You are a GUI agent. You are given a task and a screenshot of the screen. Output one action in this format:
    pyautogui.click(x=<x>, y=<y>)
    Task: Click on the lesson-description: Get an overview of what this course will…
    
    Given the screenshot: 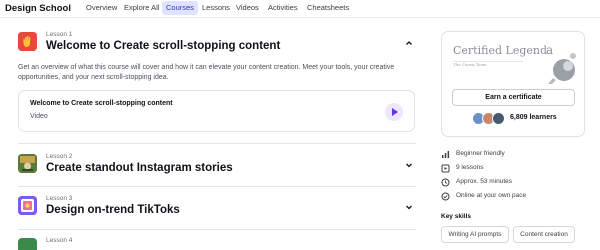 What is the action you would take?
    pyautogui.click(x=206, y=72)
    